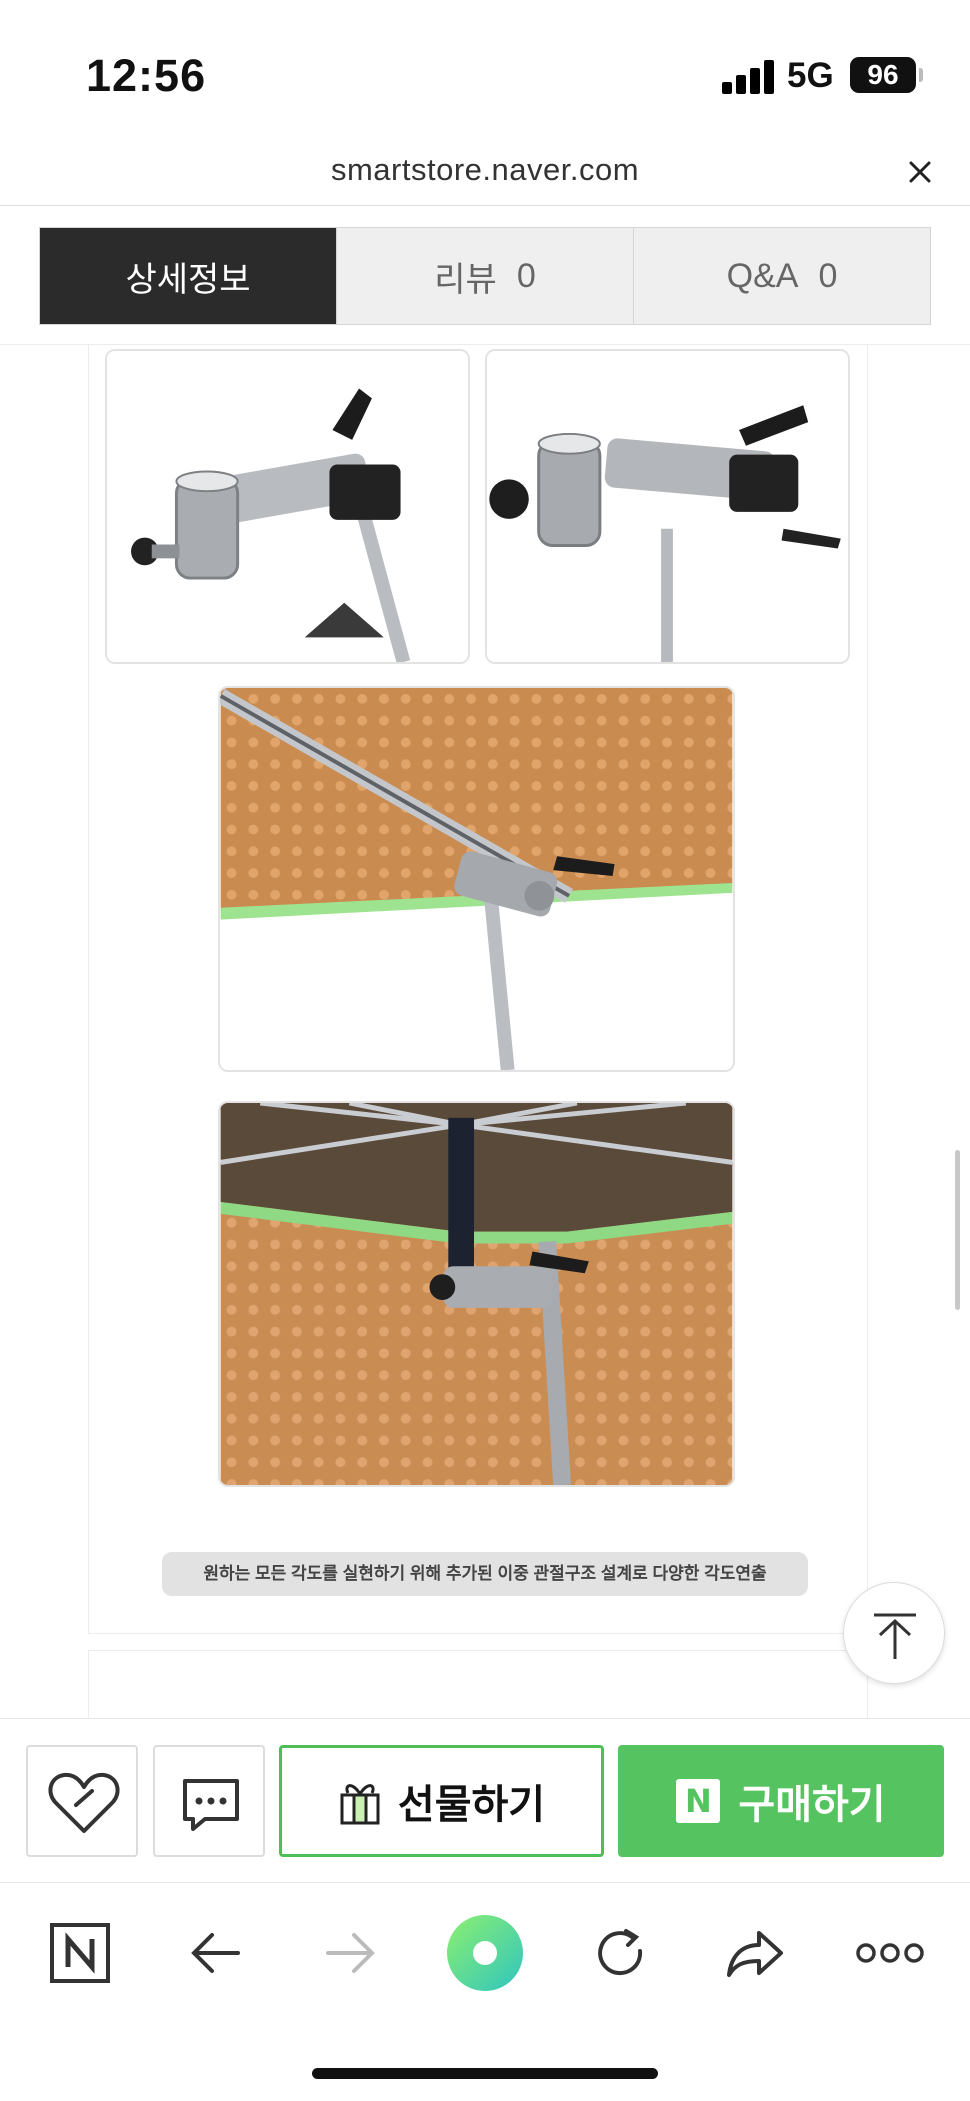  Describe the element at coordinates (895, 1636) in the screenshot. I see `arrow-up-icon` at that location.